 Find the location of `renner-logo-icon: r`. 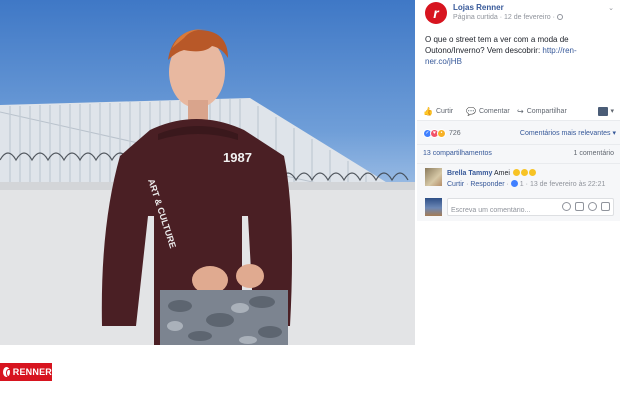

renner-logo-icon: r is located at coordinates (436, 13).